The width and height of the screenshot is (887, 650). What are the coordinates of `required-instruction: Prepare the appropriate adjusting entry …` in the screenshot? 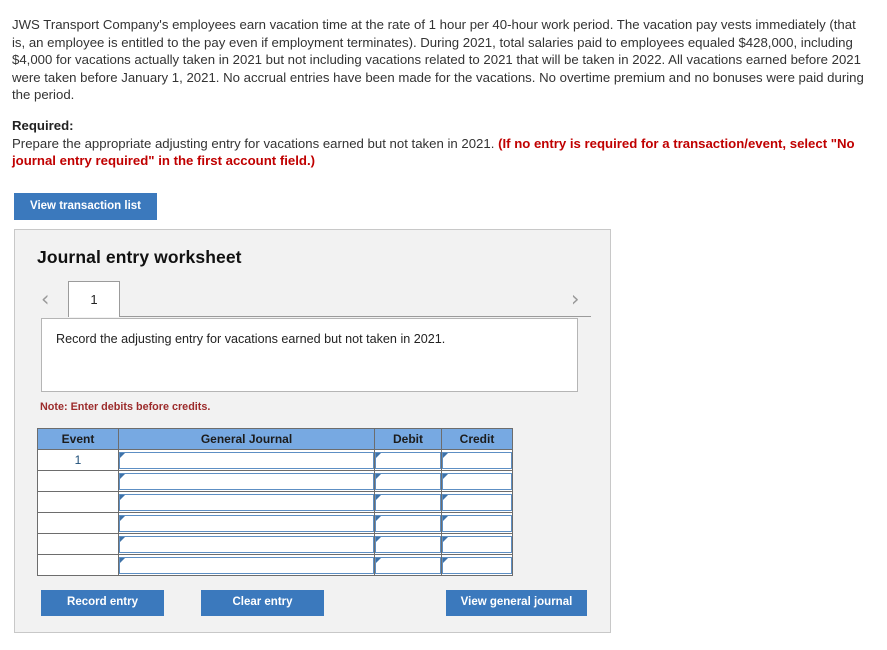 It's located at (253, 143).